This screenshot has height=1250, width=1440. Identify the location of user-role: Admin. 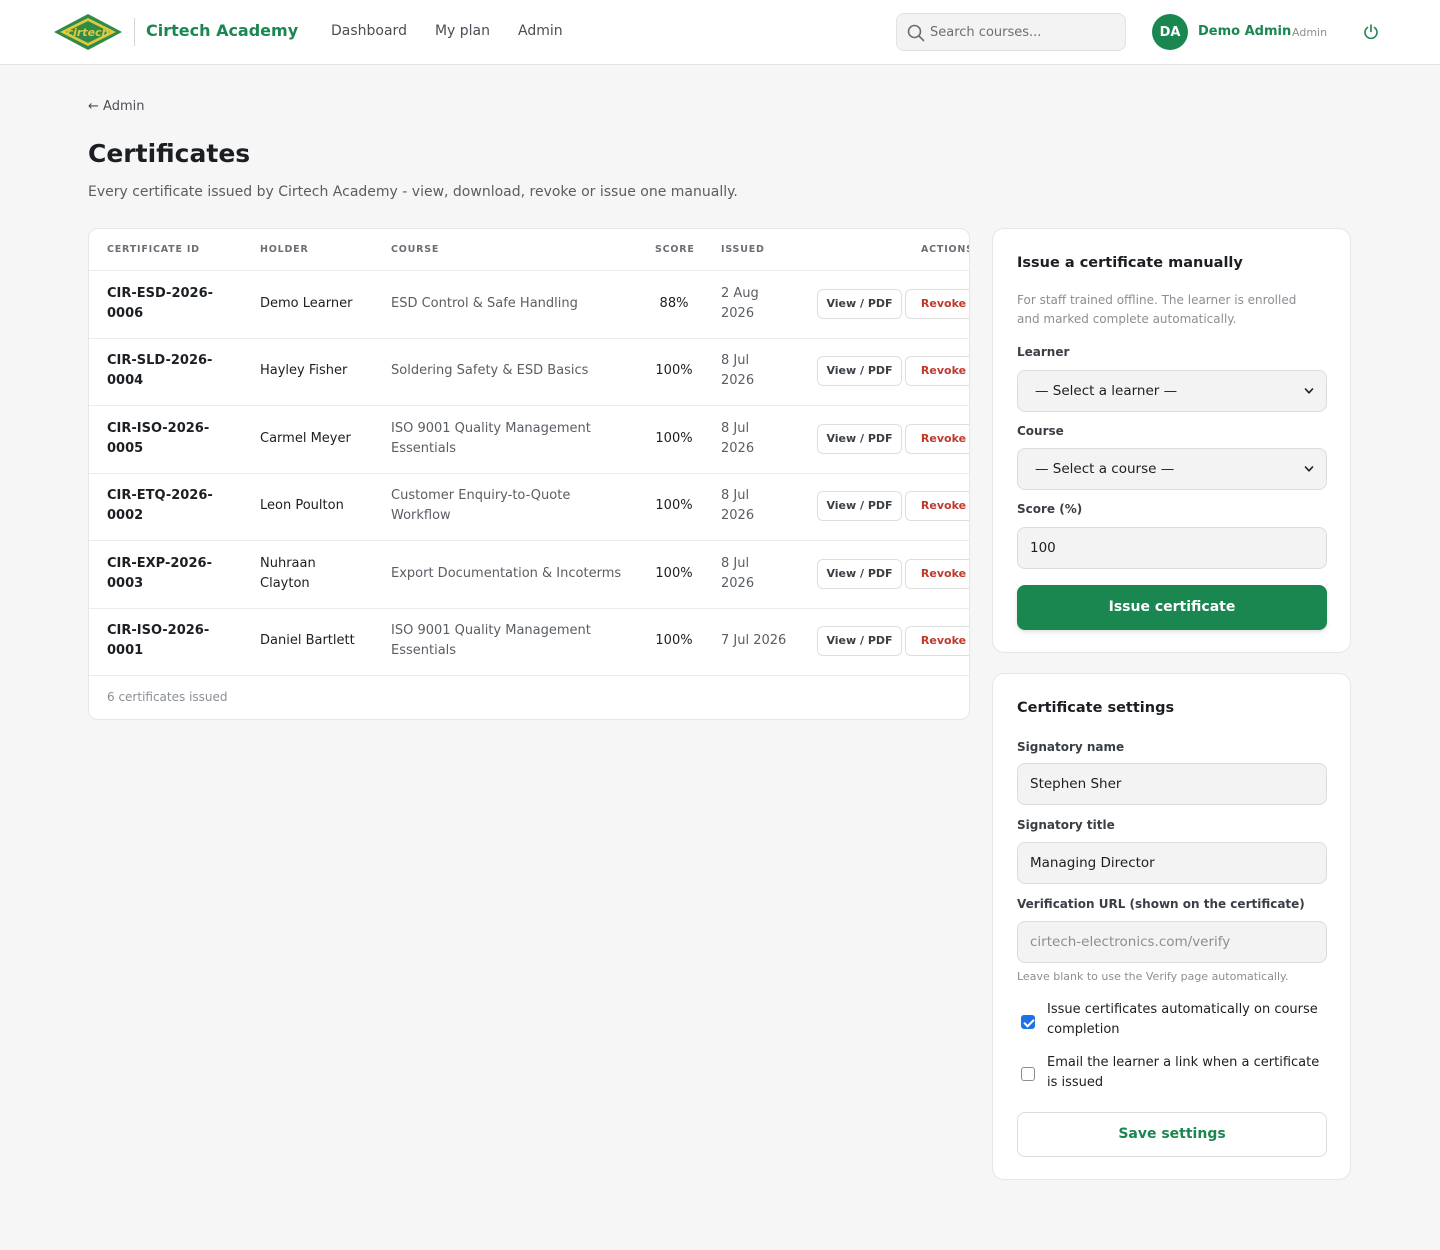
(1310, 32).